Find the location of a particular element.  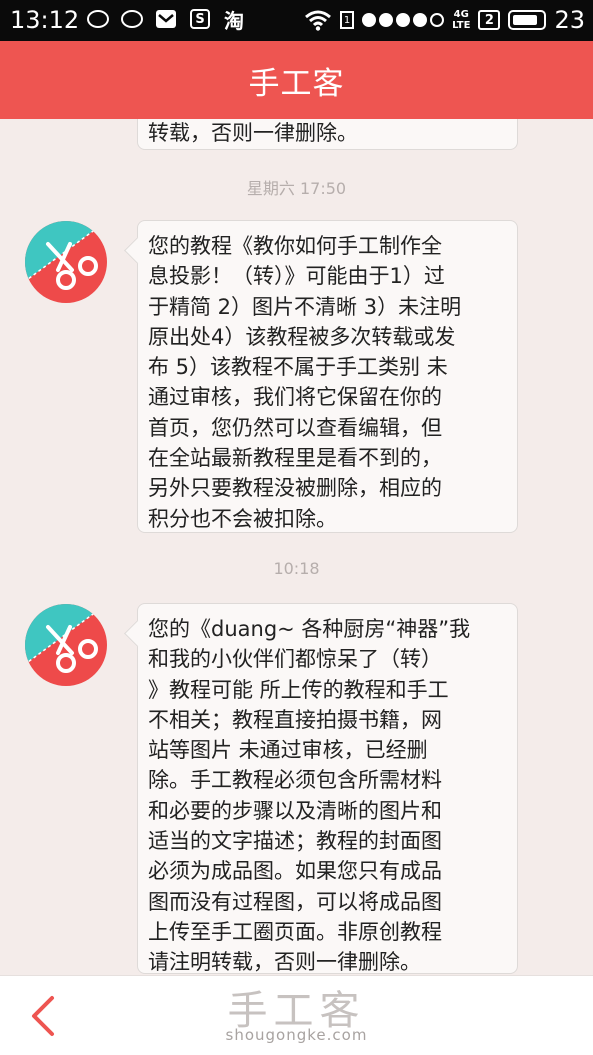

message-line: 转载，否则一律删除。 is located at coordinates (253, 133).